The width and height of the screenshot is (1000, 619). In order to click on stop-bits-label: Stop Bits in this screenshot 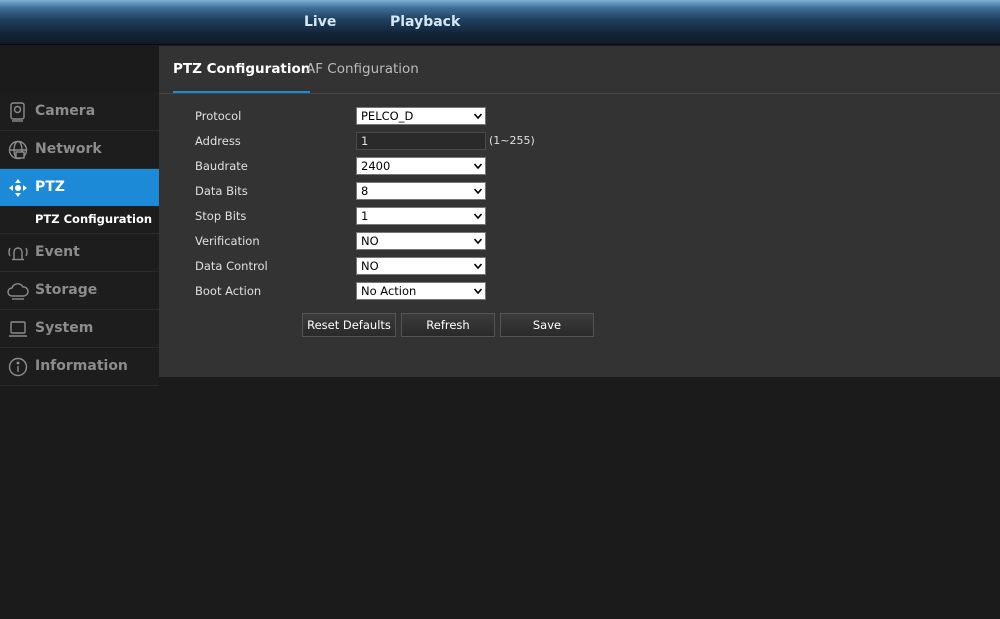, I will do `click(221, 216)`.